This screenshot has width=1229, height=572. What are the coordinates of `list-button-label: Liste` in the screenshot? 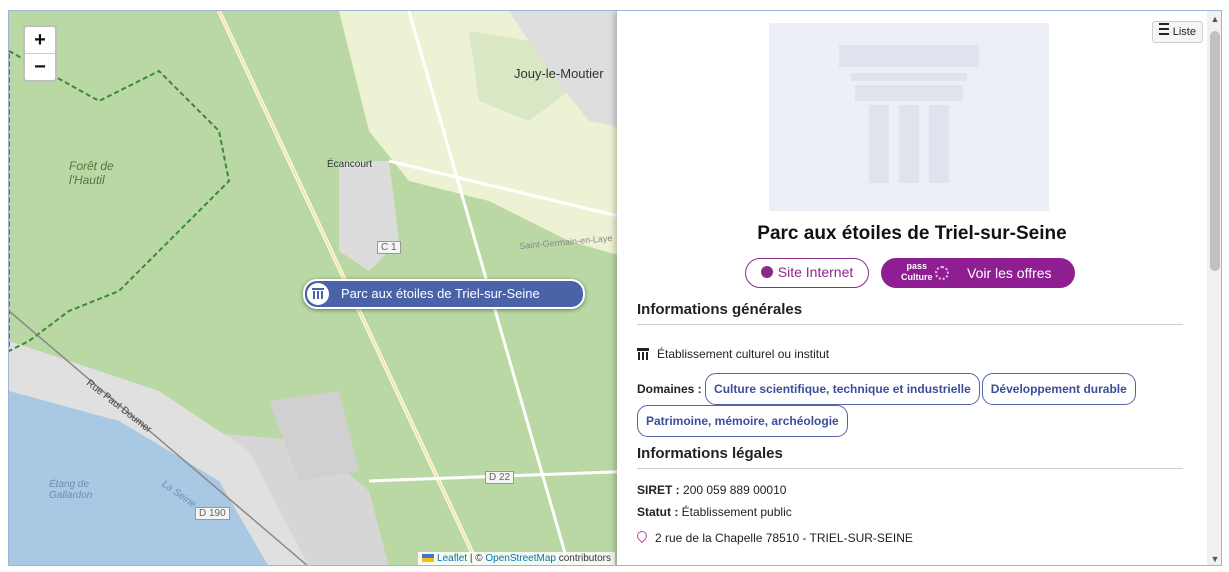 It's located at (1184, 32).